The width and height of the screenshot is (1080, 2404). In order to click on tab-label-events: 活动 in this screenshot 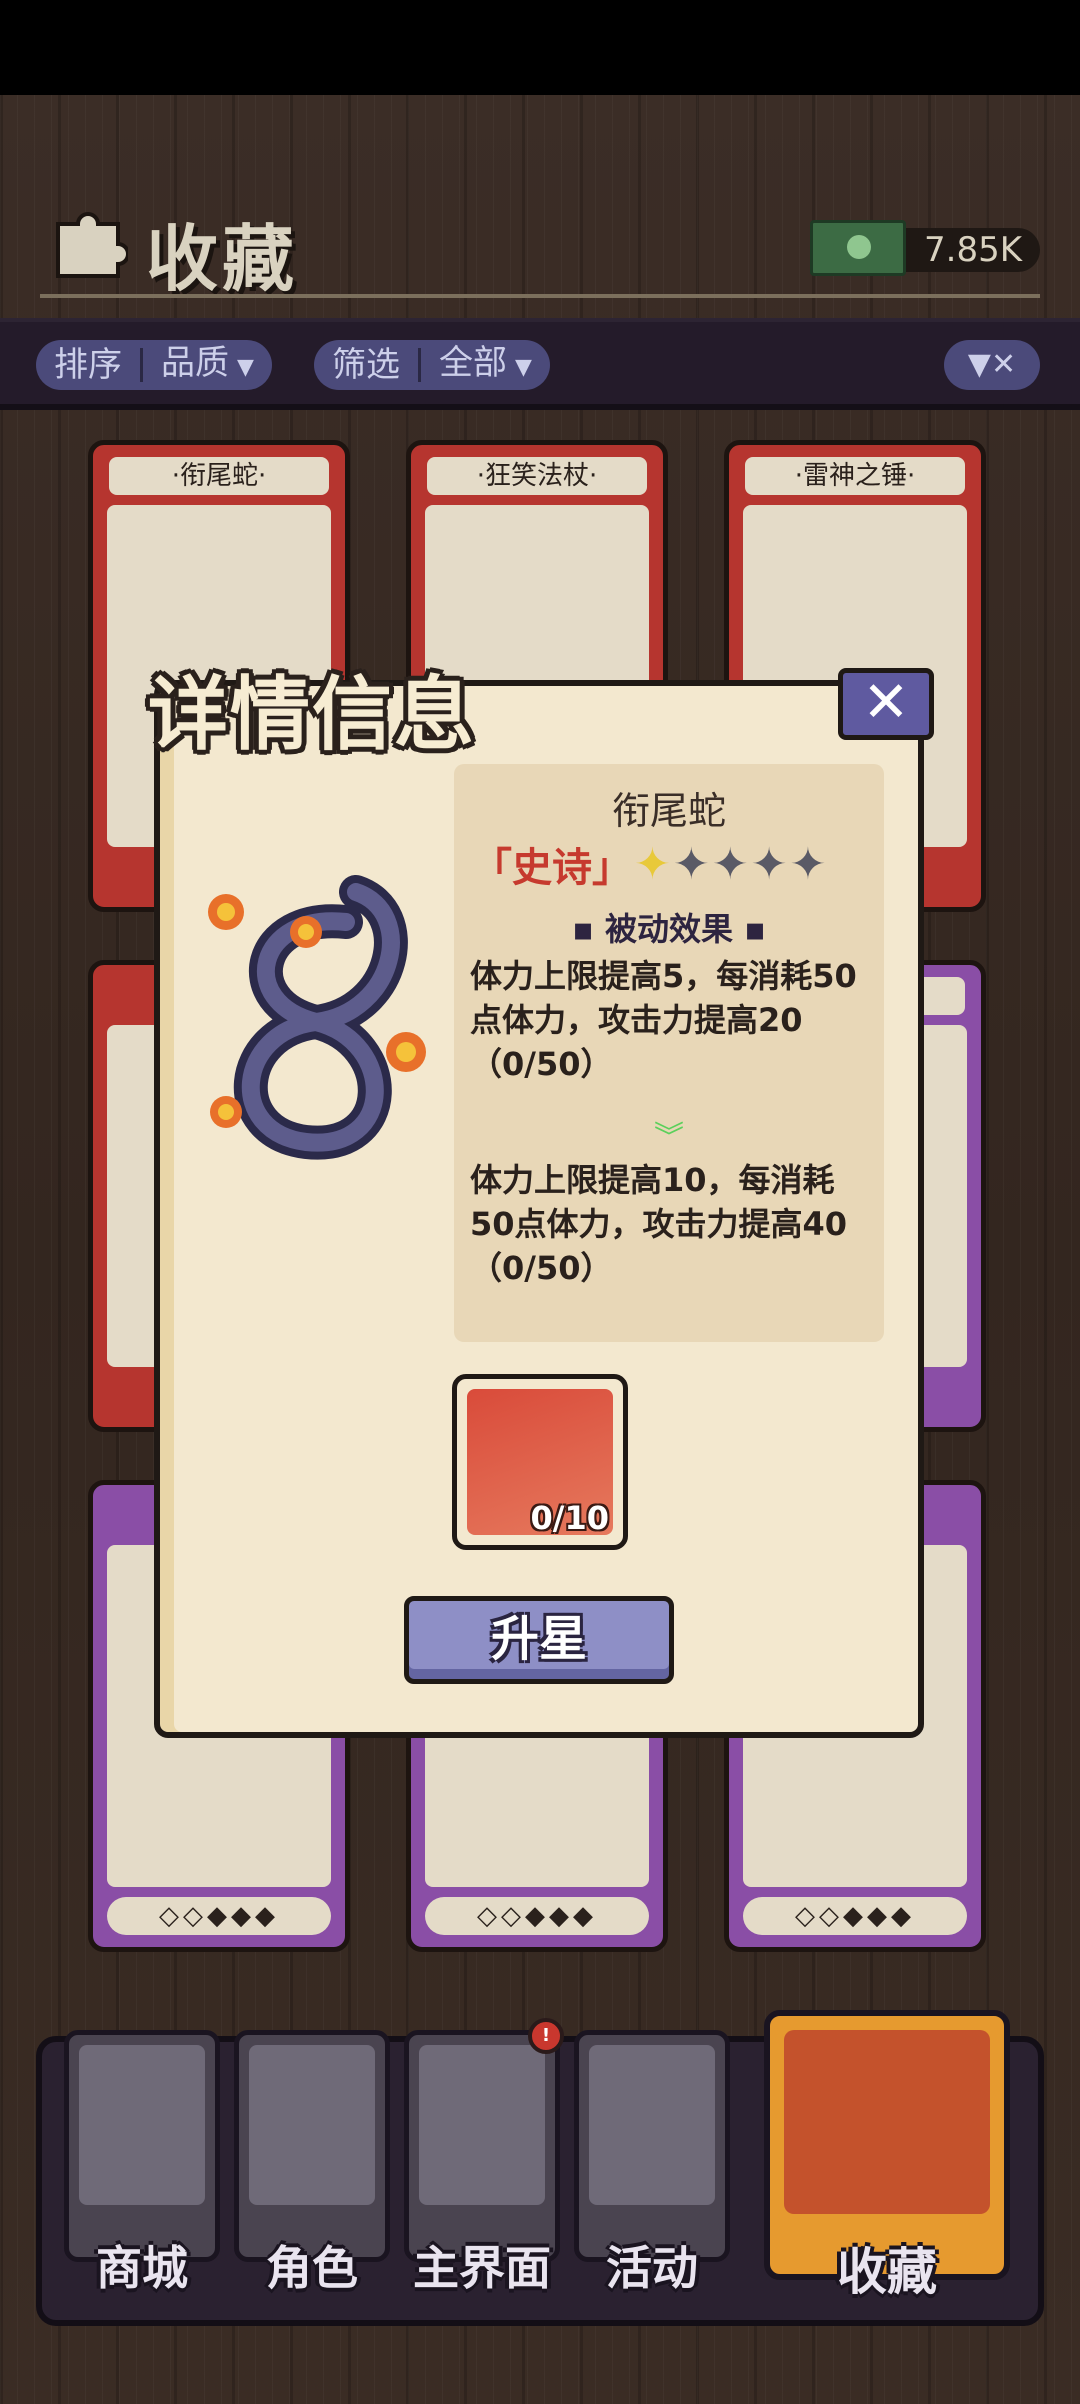, I will do `click(652, 2268)`.